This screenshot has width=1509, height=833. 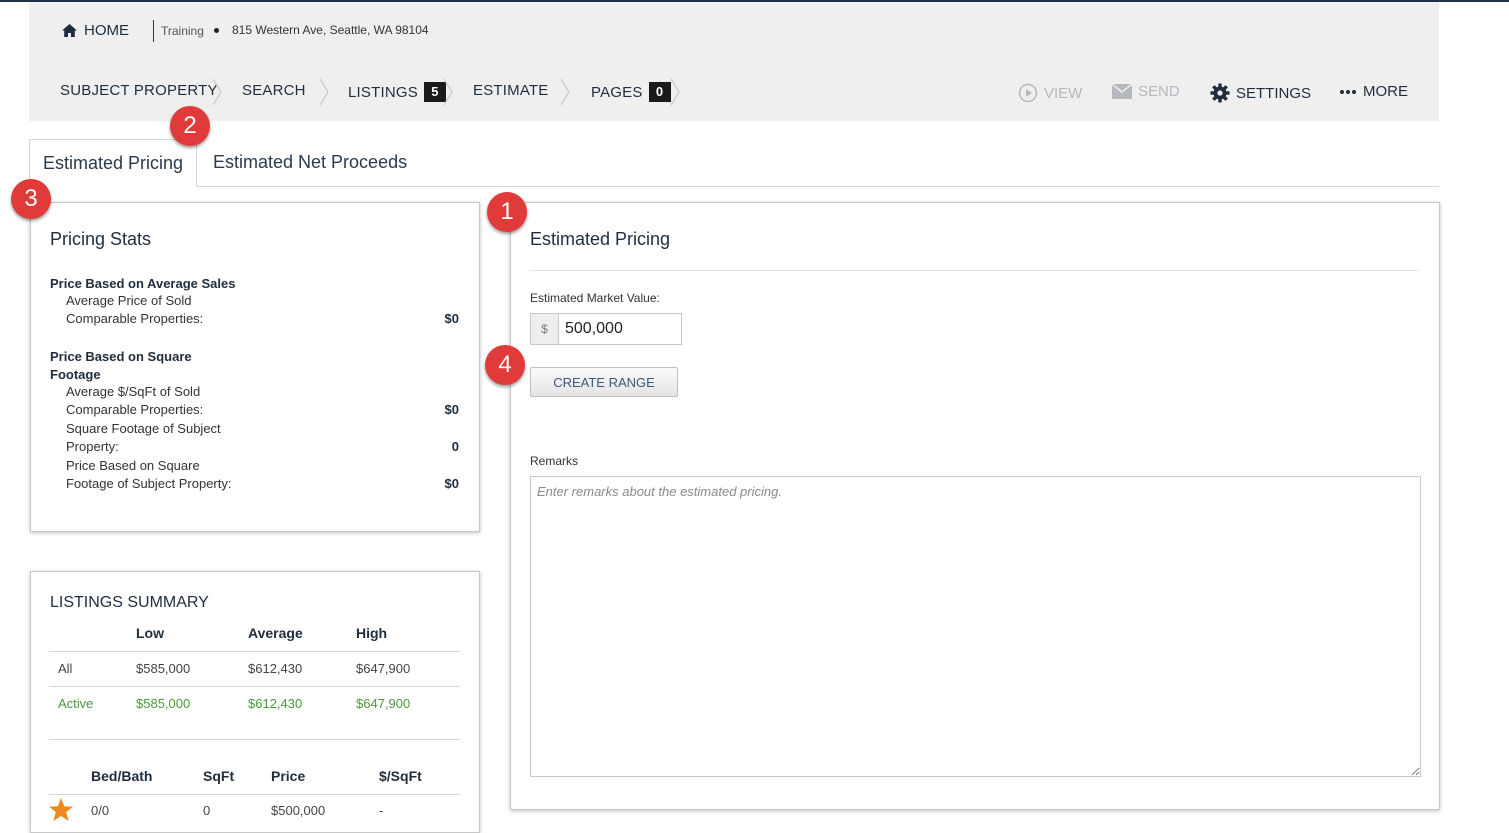 I want to click on step-subject-property: SUBJECT PROPERTY, so click(x=139, y=90).